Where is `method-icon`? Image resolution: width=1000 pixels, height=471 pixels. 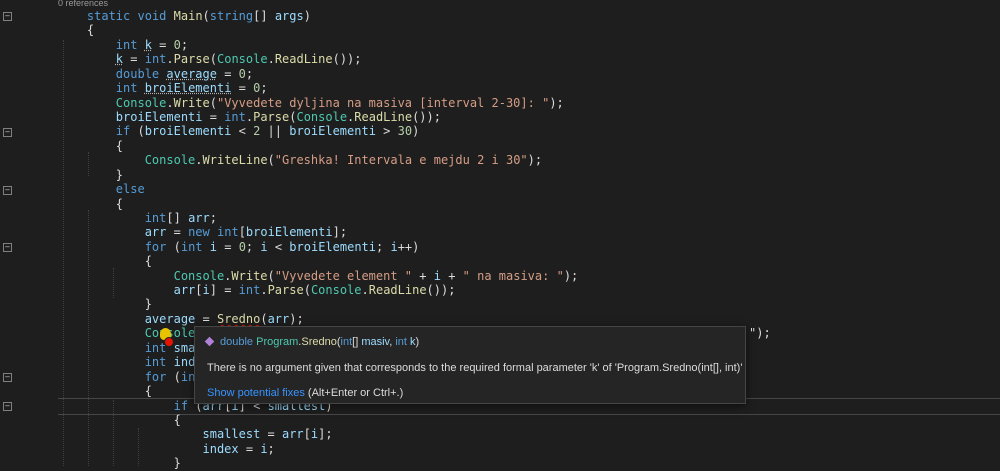 method-icon is located at coordinates (209, 341).